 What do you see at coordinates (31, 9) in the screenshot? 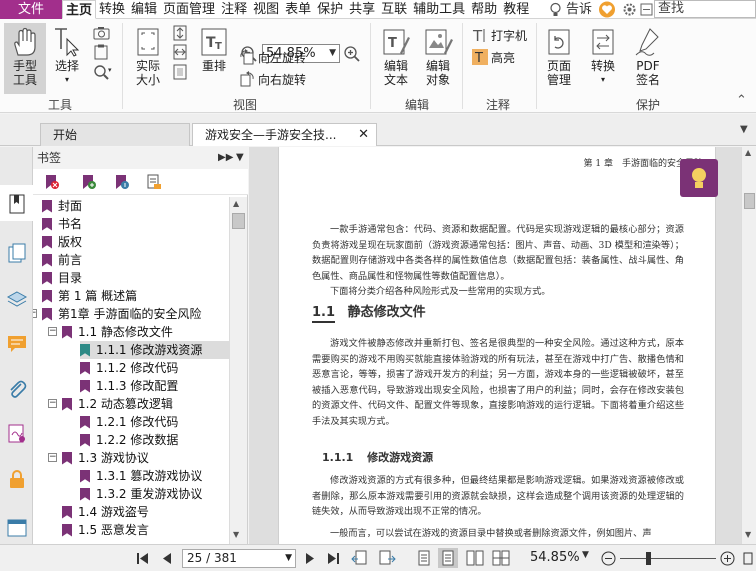
I see `file-menu: 文件` at bounding box center [31, 9].